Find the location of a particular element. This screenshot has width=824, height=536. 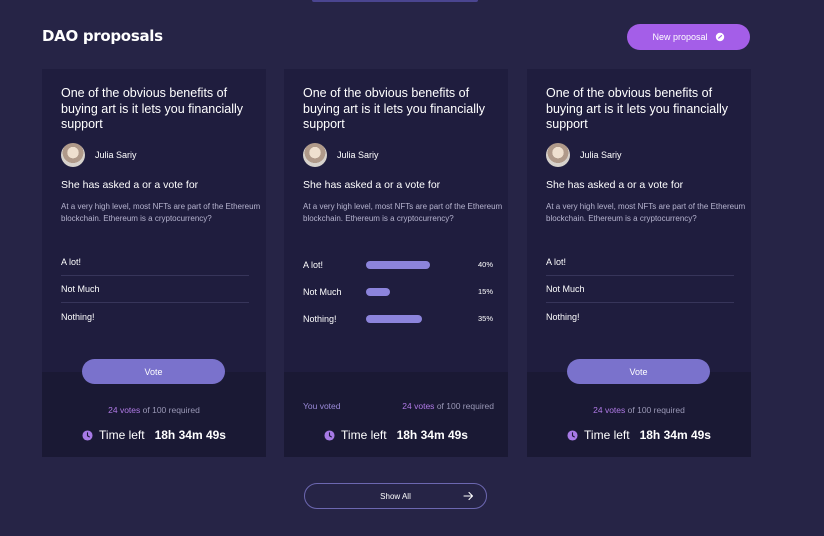

result-row: Nothing! 35% is located at coordinates (398, 318).